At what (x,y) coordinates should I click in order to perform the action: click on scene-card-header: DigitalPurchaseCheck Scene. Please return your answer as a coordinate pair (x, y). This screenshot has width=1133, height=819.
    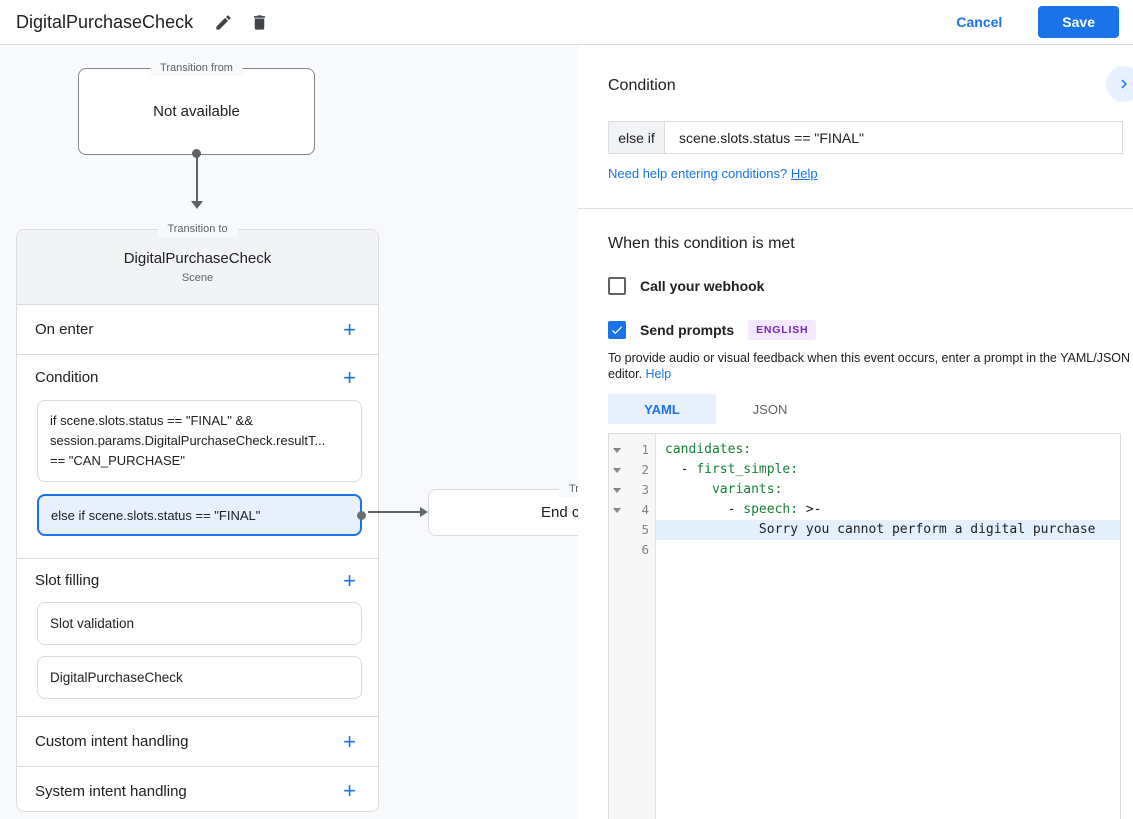
    Looking at the image, I should click on (197, 267).